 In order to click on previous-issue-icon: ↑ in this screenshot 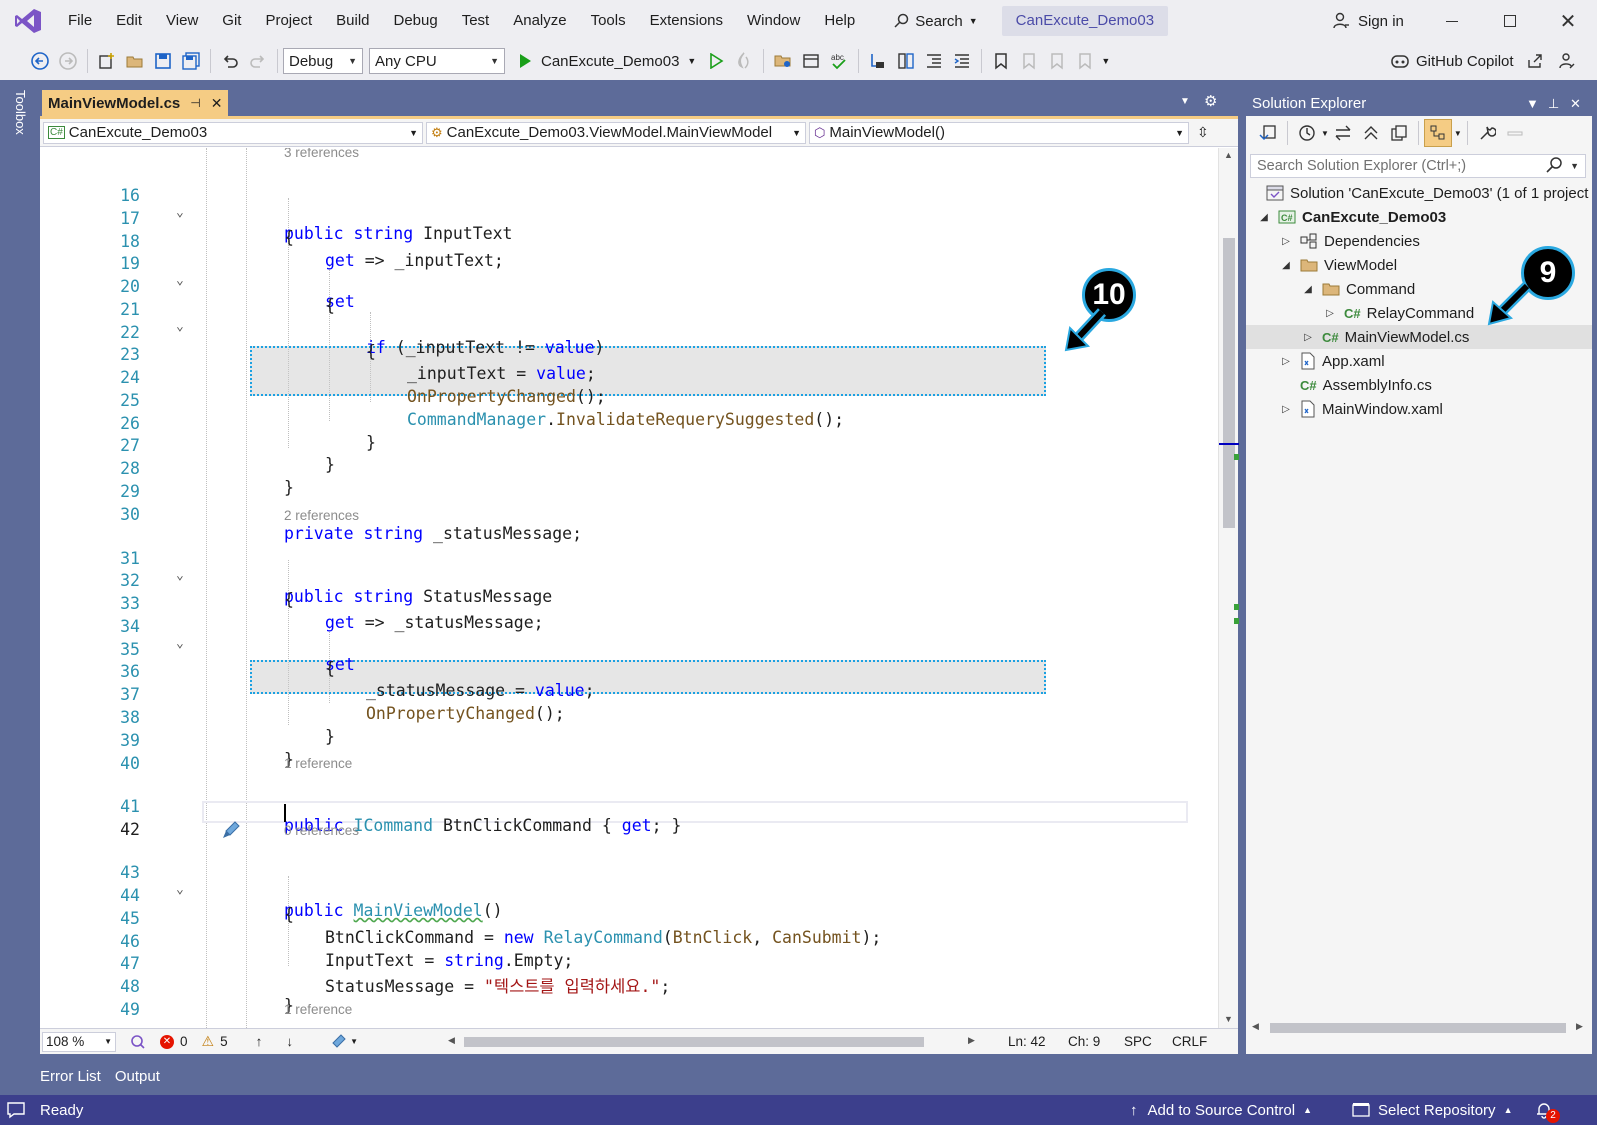, I will do `click(259, 1041)`.